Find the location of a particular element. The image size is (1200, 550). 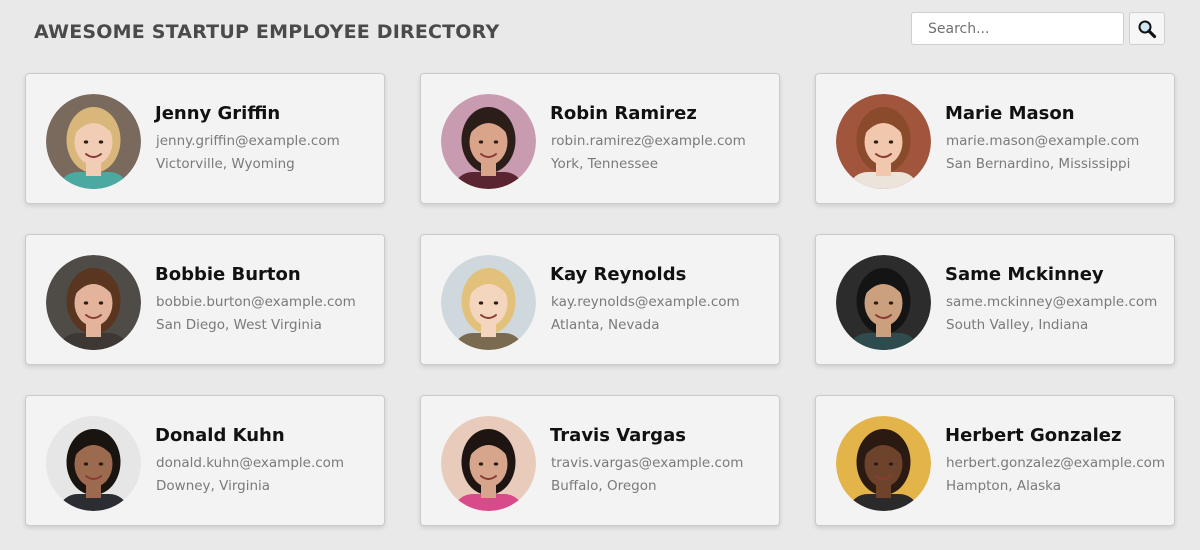

employee-location: San Diego, West Virginia is located at coordinates (239, 325).